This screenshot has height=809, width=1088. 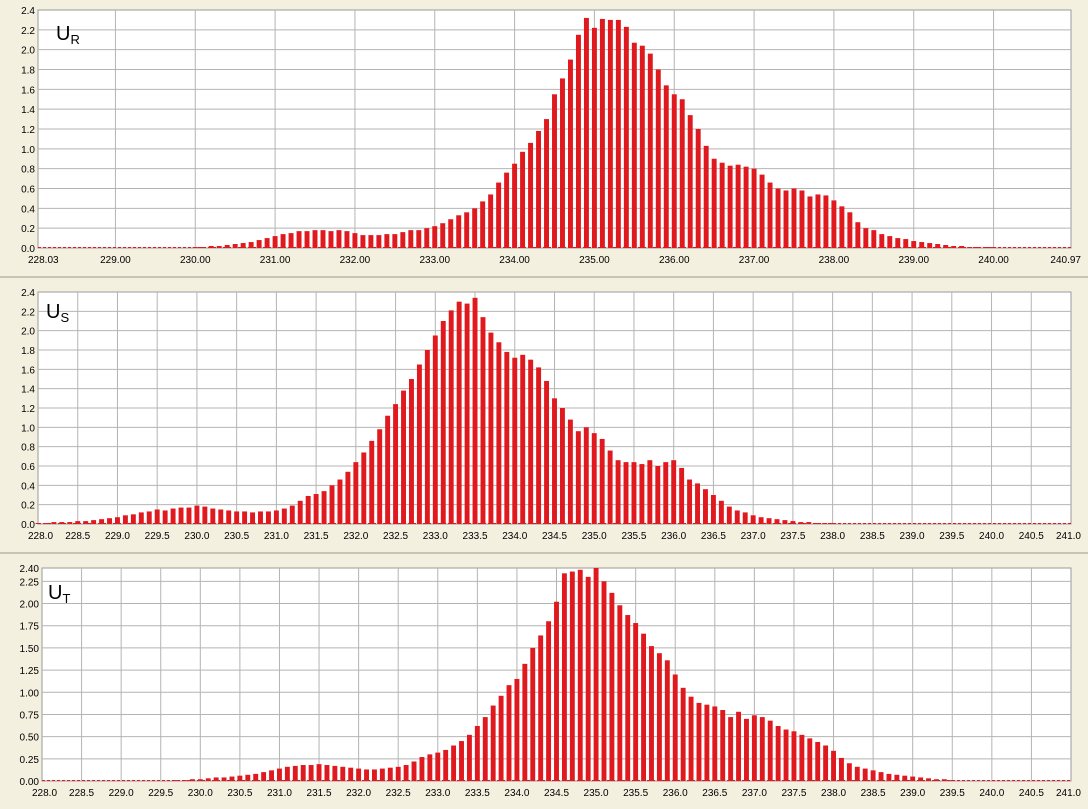 I want to click on y-tick-label: 2.2, so click(x=28, y=312).